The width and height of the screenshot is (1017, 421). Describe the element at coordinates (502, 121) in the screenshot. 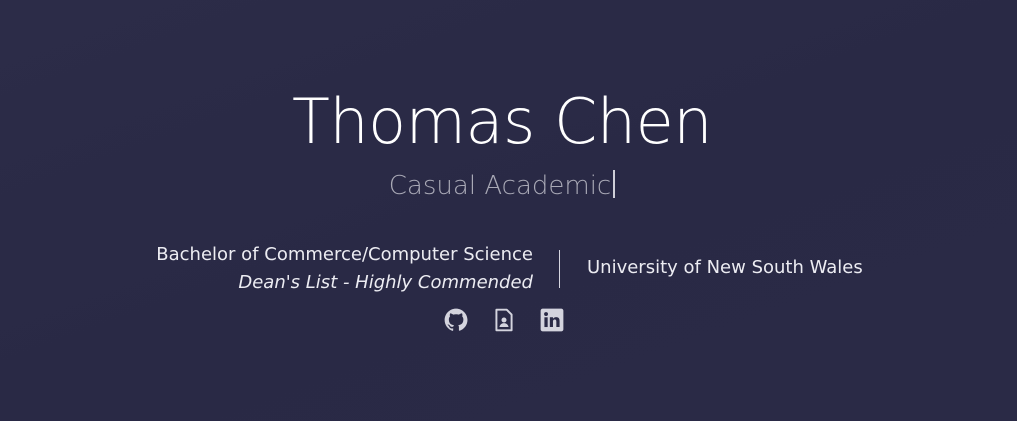

I see `profile-name: Thomas Chen` at that location.